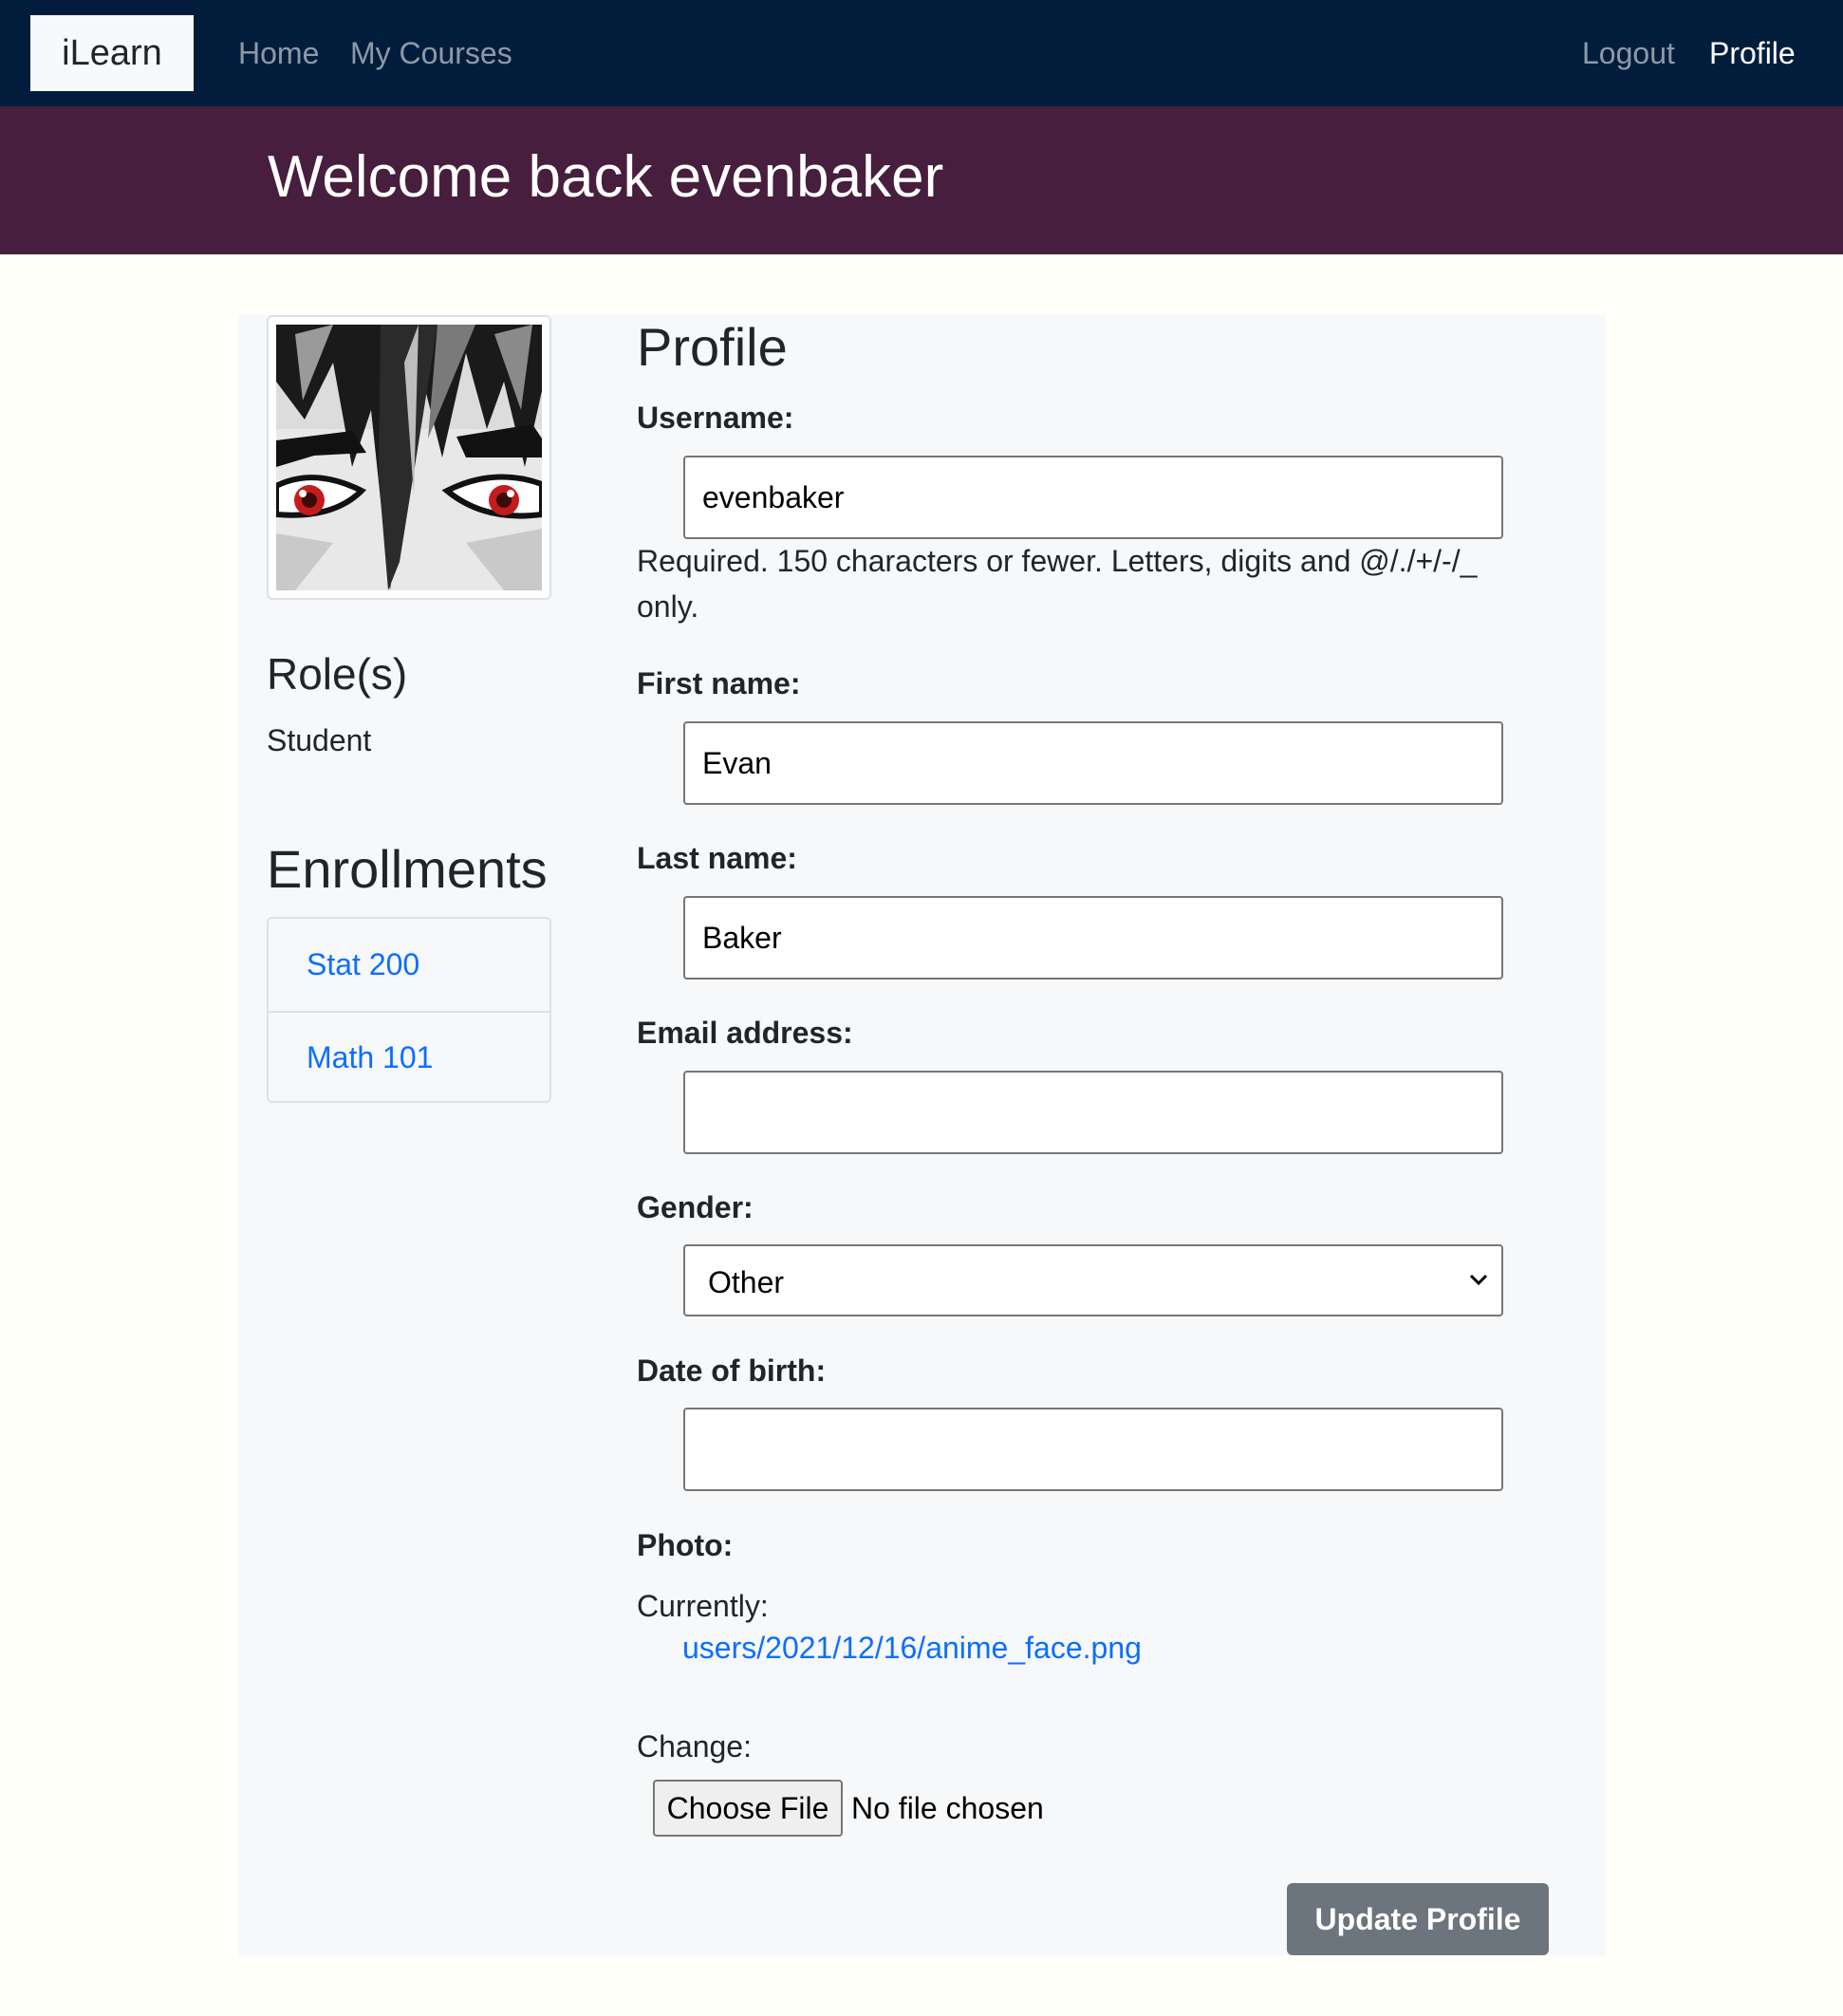 This screenshot has width=1843, height=2016. I want to click on anime-face-avatar-icon, so click(409, 458).